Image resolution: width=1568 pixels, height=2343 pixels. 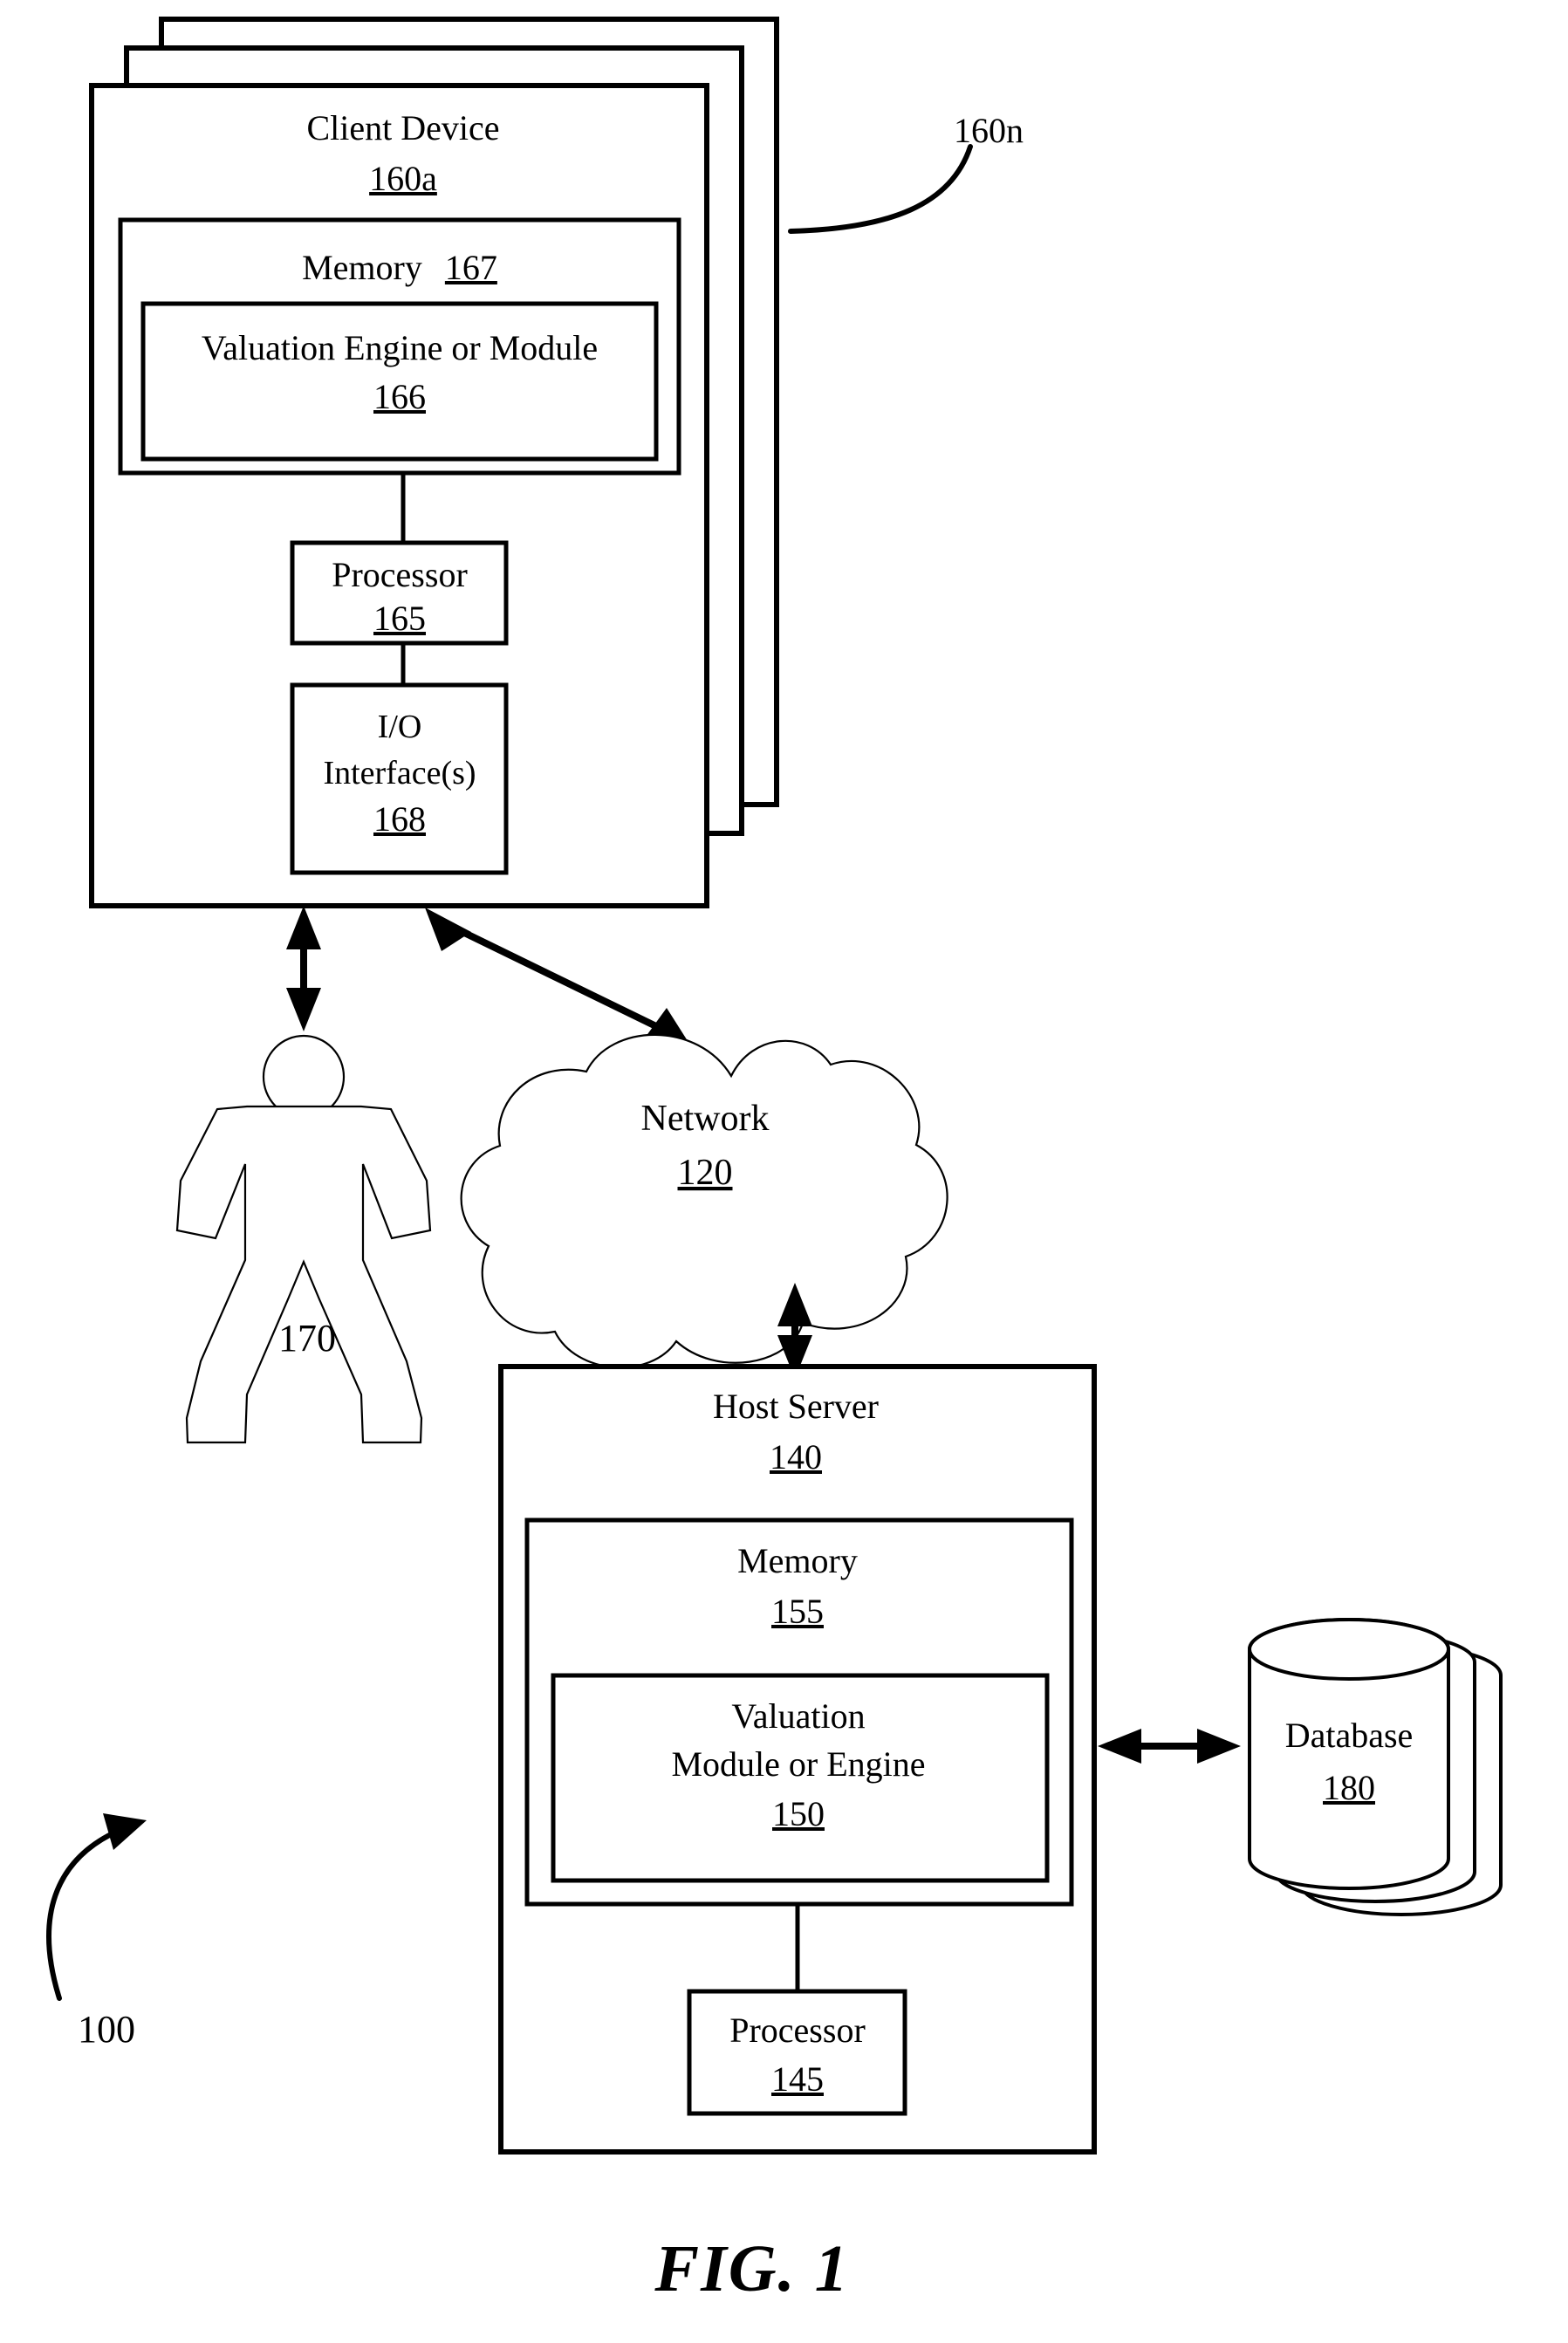 What do you see at coordinates (399, 773) in the screenshot?
I see `client-io-title-line2: Interface(s)` at bounding box center [399, 773].